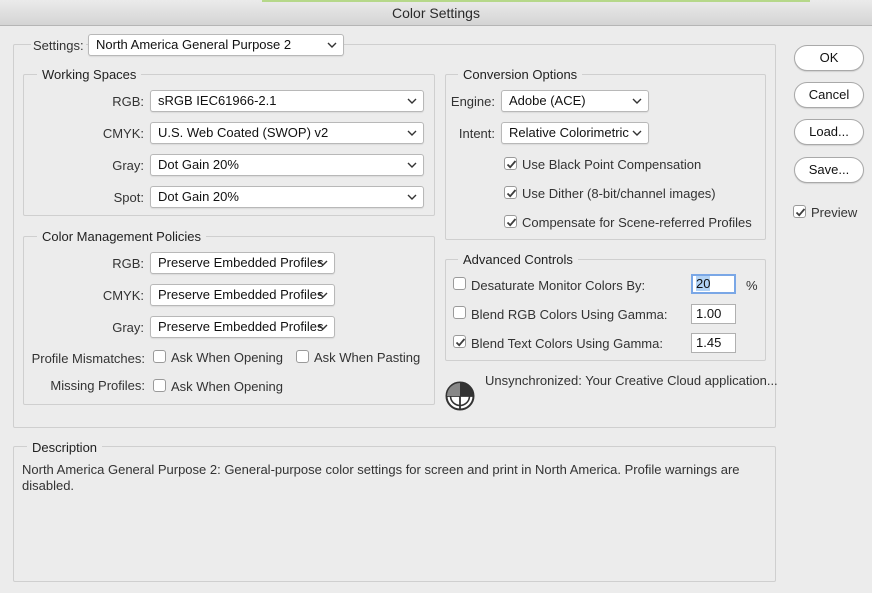  I want to click on desaturate-value: 20, so click(703, 283).